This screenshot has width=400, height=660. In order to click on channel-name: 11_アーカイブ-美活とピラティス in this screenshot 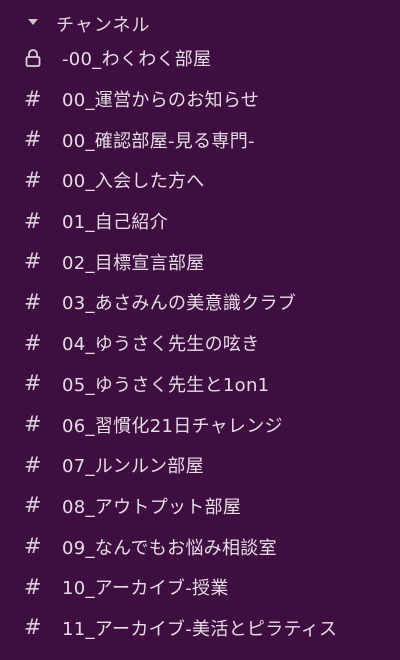, I will do `click(200, 629)`.